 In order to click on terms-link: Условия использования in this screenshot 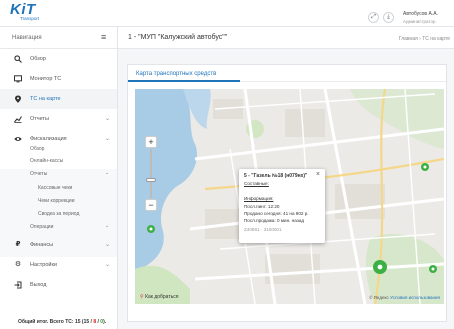, I will do `click(415, 297)`.